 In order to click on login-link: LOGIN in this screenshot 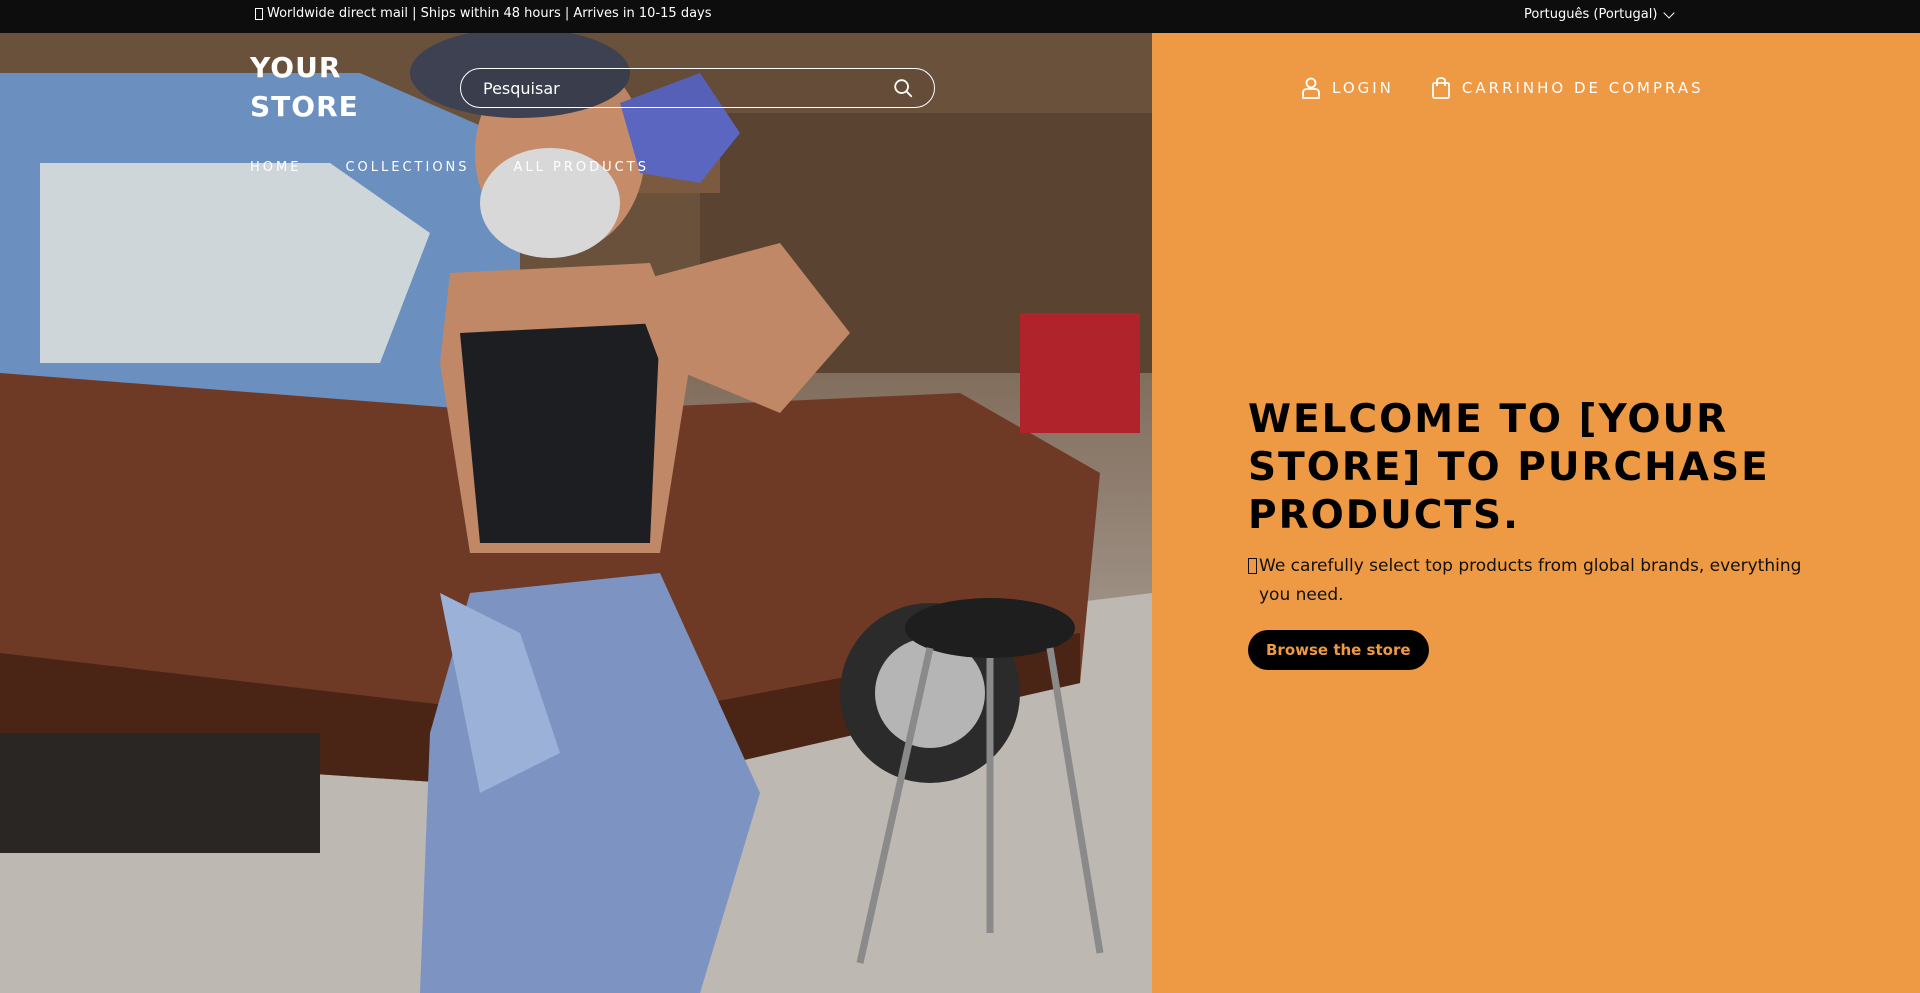, I will do `click(1347, 88)`.